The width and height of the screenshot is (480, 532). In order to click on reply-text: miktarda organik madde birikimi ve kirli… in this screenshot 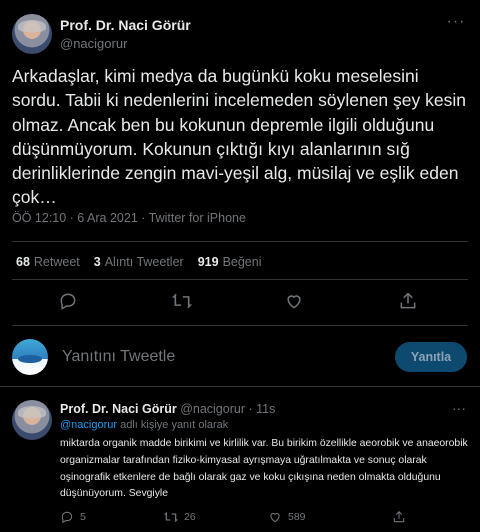, I will do `click(264, 469)`.